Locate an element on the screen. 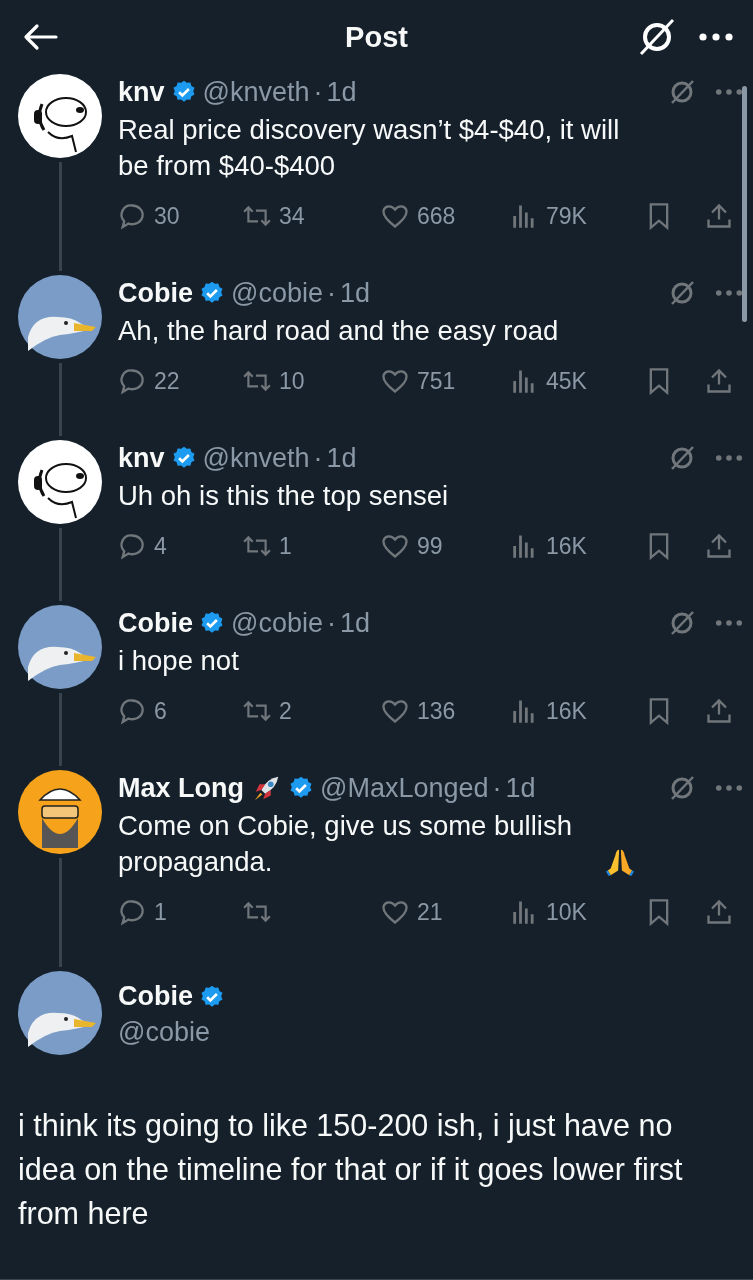 Image resolution: width=753 pixels, height=1280 pixels. repost-count: 2 is located at coordinates (285, 711).